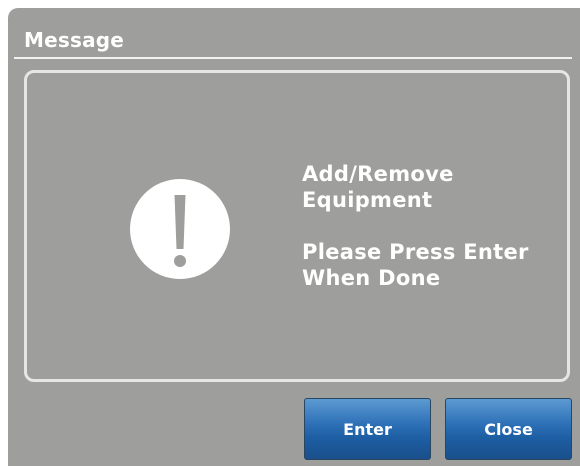  I want to click on message-line-4: When Done, so click(371, 278).